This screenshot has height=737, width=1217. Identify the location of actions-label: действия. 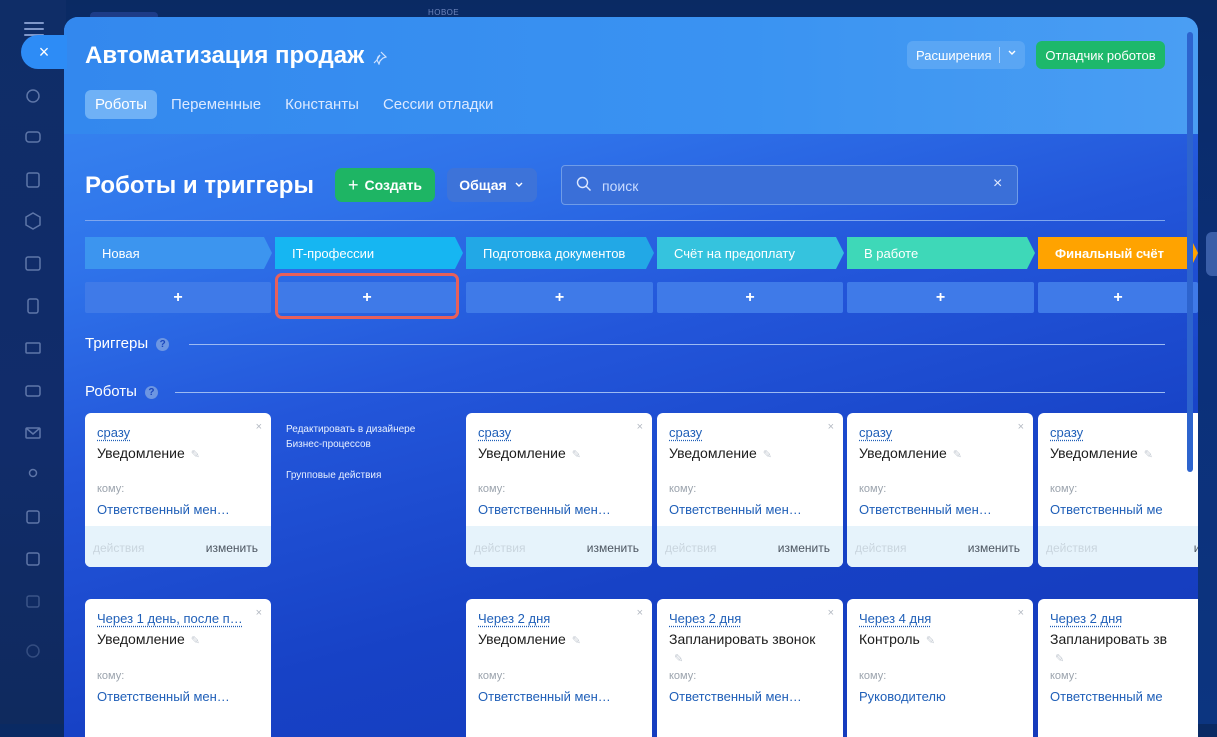
(881, 548).